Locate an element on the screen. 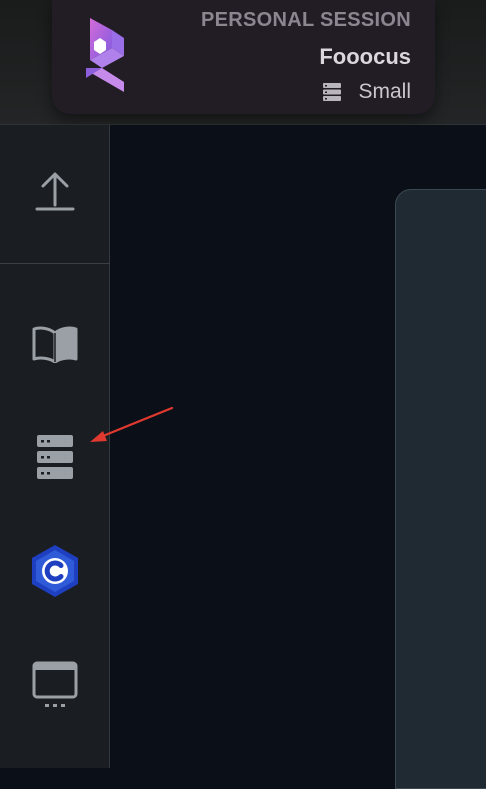 The width and height of the screenshot is (486, 789). session-size: Small is located at coordinates (366, 92).